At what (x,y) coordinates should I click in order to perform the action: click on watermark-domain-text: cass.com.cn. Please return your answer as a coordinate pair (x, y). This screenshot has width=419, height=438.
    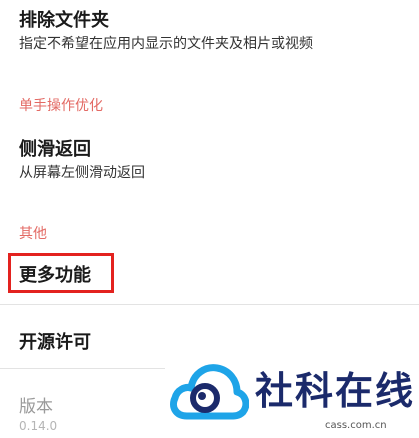
    Looking at the image, I should click on (356, 425).